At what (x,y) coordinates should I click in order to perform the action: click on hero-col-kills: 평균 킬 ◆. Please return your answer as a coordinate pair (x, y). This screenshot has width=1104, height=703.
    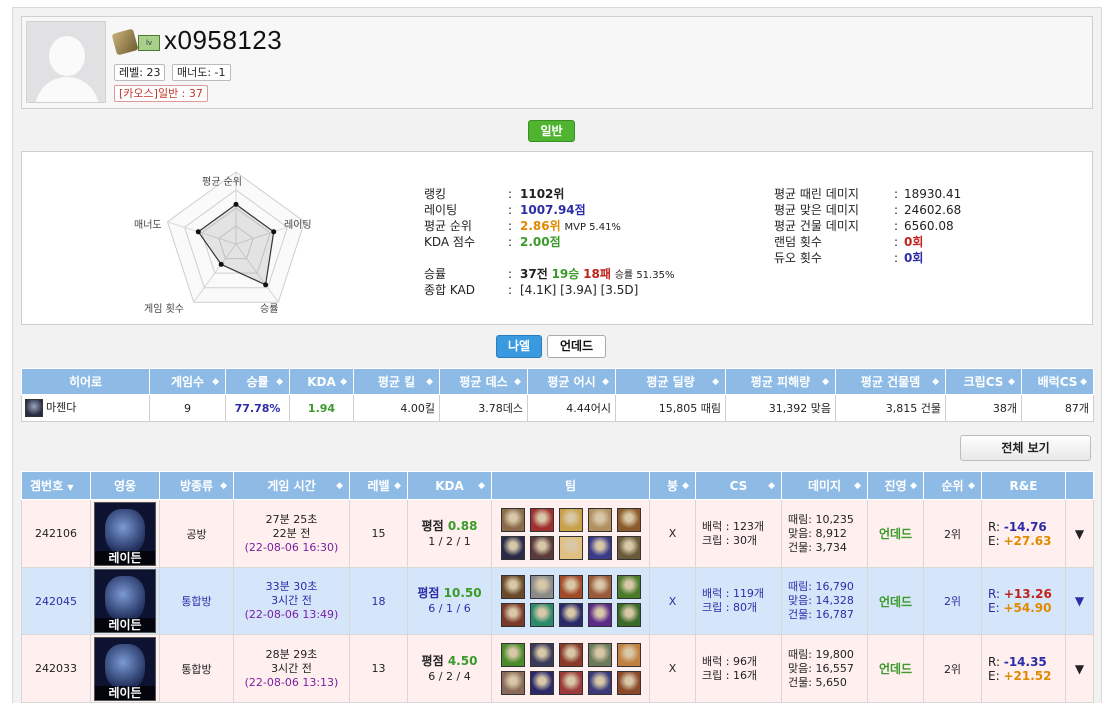
    Looking at the image, I should click on (396, 381).